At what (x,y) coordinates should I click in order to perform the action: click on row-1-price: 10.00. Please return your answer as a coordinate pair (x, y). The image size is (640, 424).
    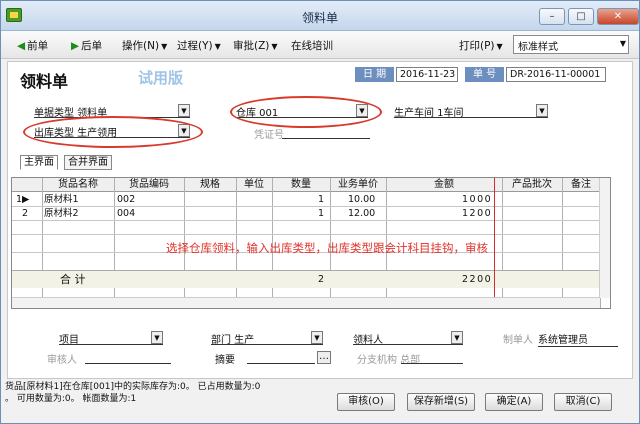
    Looking at the image, I should click on (361, 199).